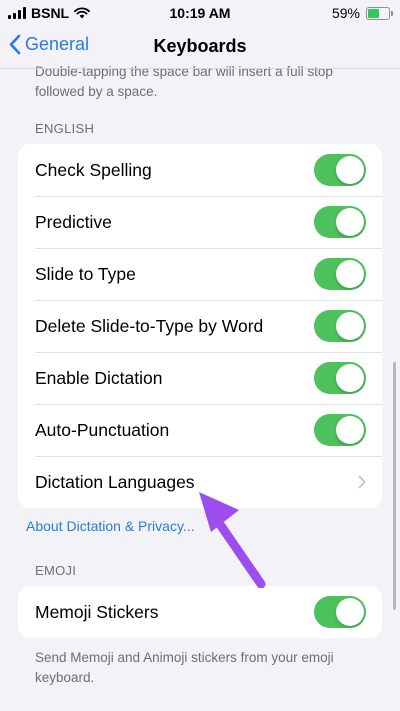 The width and height of the screenshot is (400, 711). I want to click on status-right: 59%, so click(362, 13).